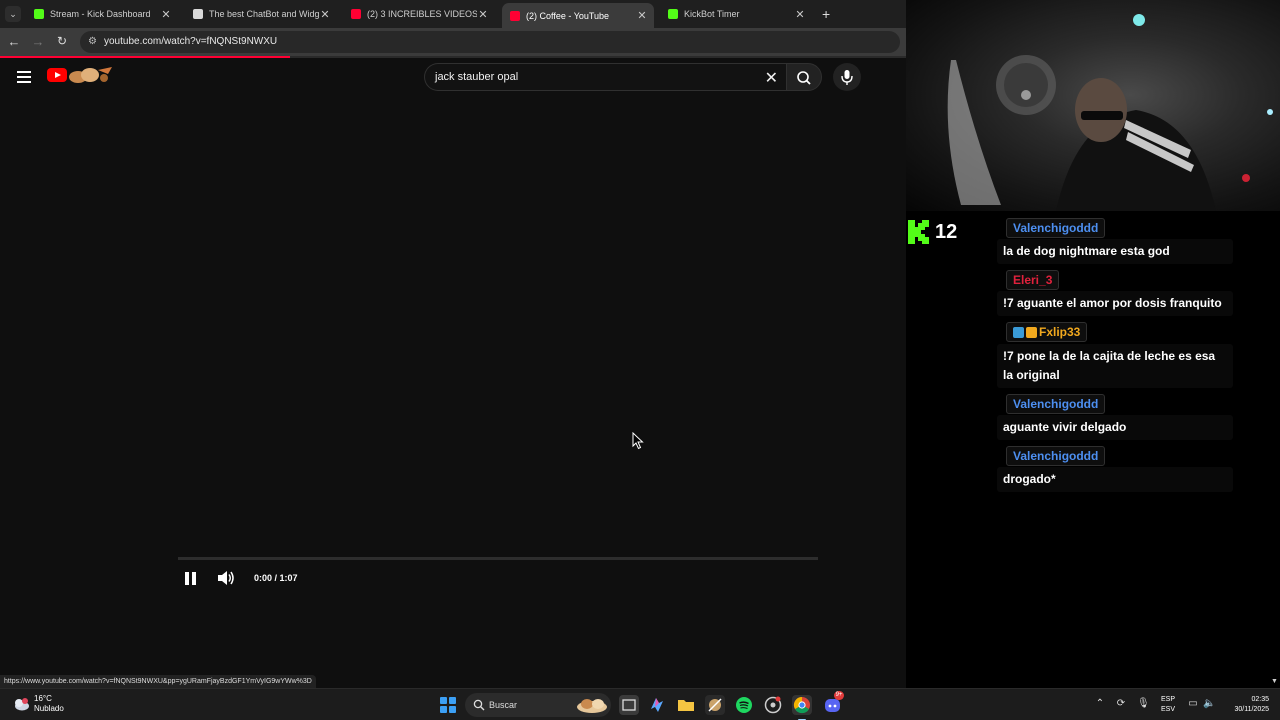 The height and width of the screenshot is (720, 1280). Describe the element at coordinates (1121, 704) in the screenshot. I see `sync-icon: ⟳` at that location.